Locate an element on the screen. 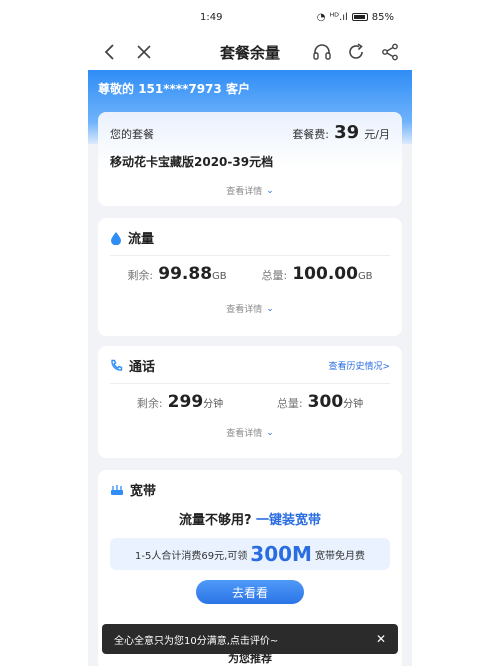 This screenshot has height=666, width=500. go-see-button: 去看看 is located at coordinates (250, 592).